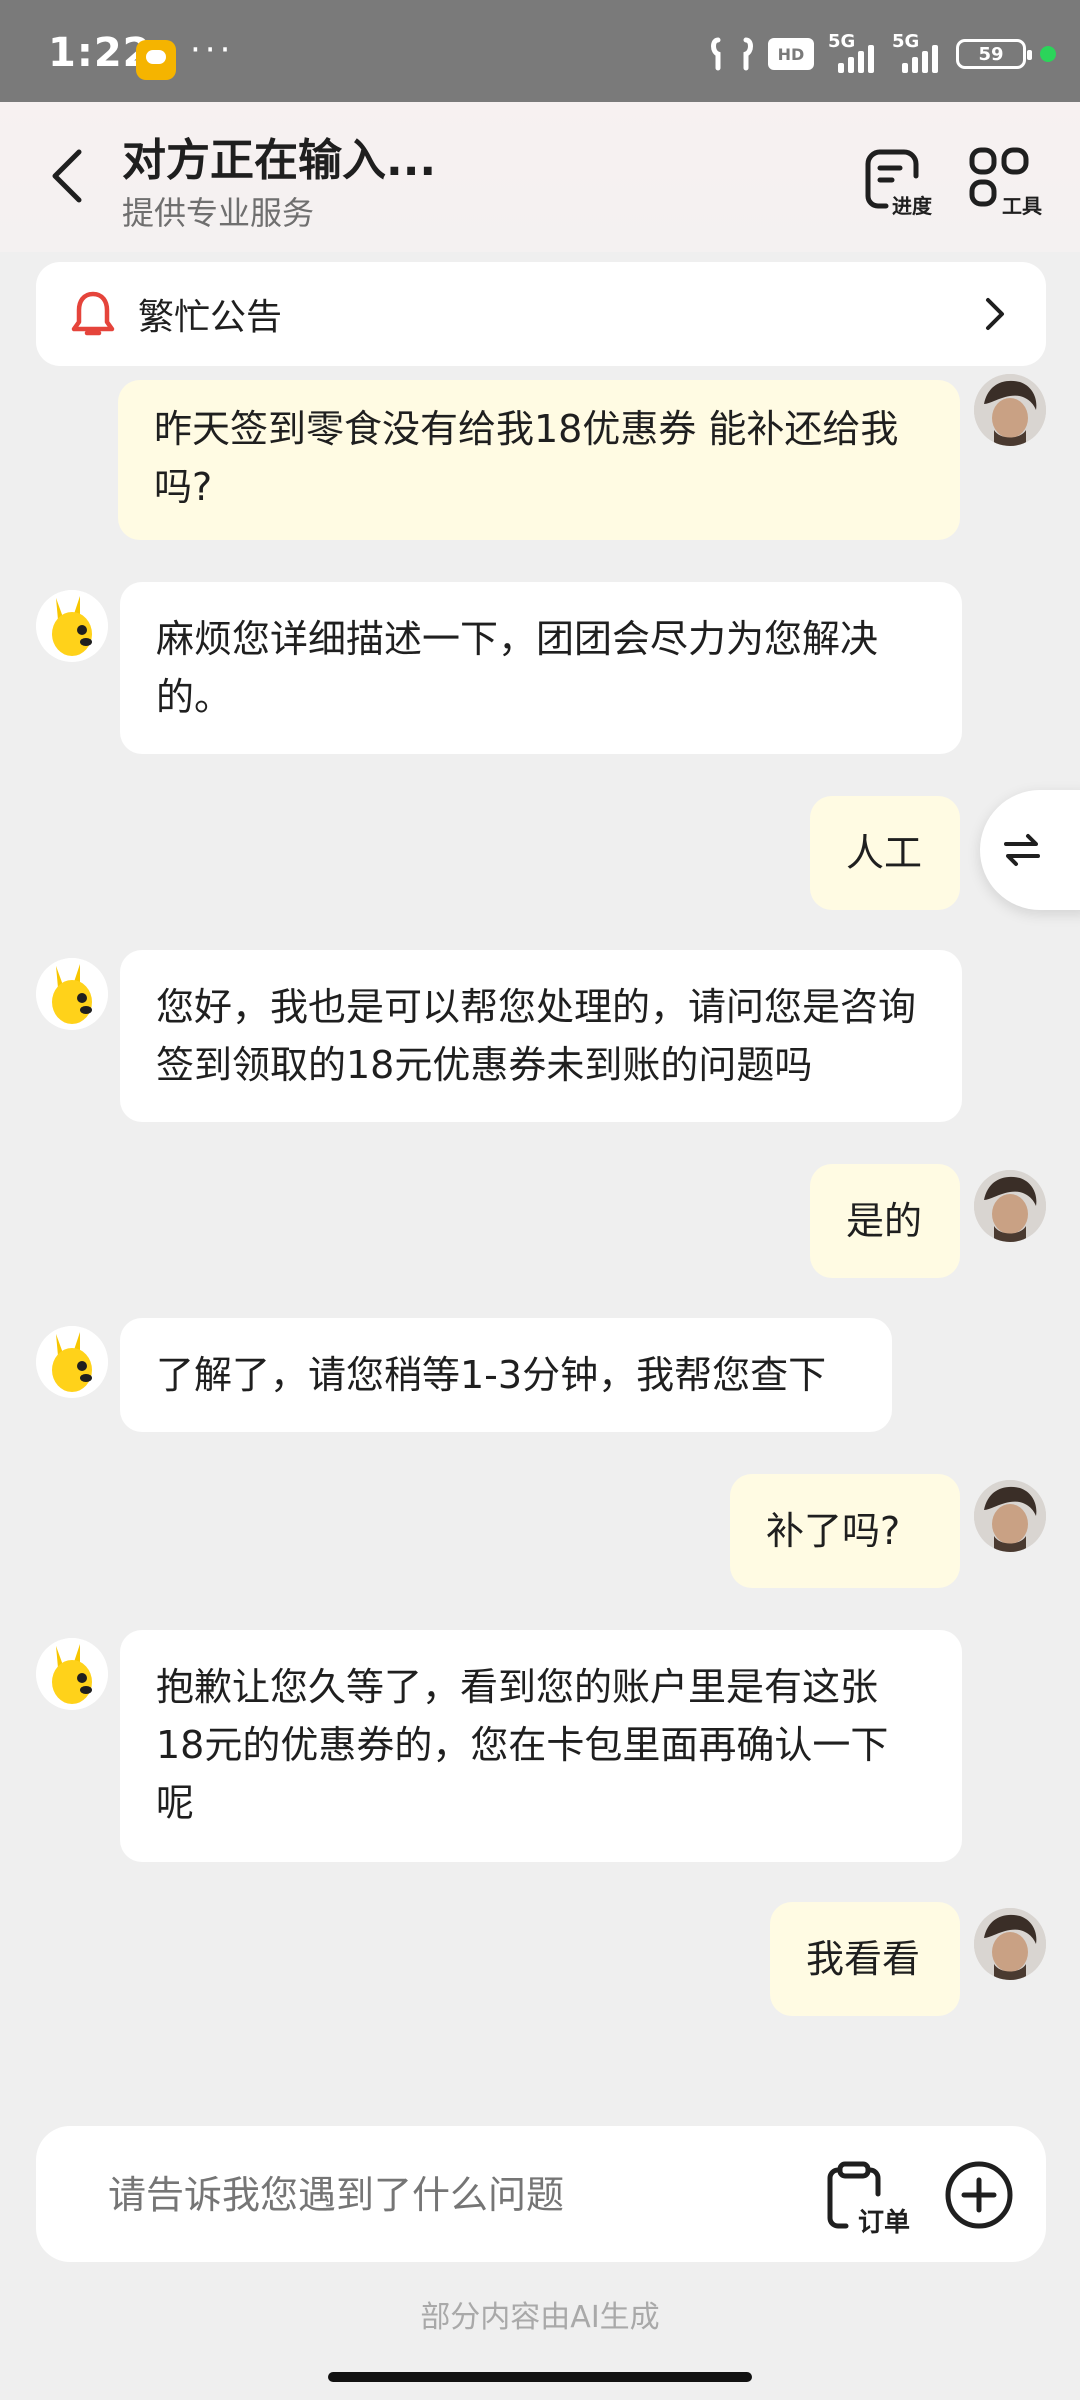 The width and height of the screenshot is (1080, 2400). I want to click on message-input-bar: 订单, so click(541, 2194).